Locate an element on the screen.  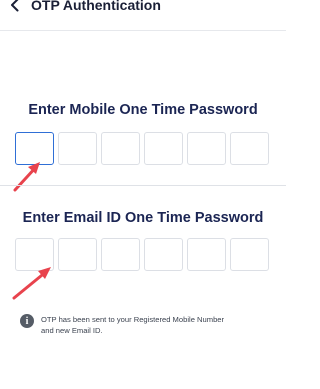
chevron-left-icon is located at coordinates (15, 6).